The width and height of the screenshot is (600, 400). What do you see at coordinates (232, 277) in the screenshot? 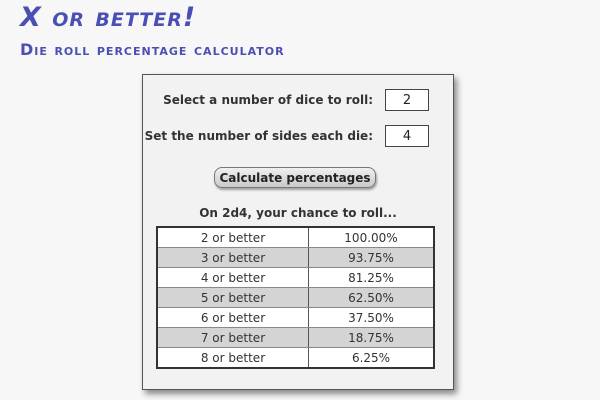
I see `row-label: 4 or better` at bounding box center [232, 277].